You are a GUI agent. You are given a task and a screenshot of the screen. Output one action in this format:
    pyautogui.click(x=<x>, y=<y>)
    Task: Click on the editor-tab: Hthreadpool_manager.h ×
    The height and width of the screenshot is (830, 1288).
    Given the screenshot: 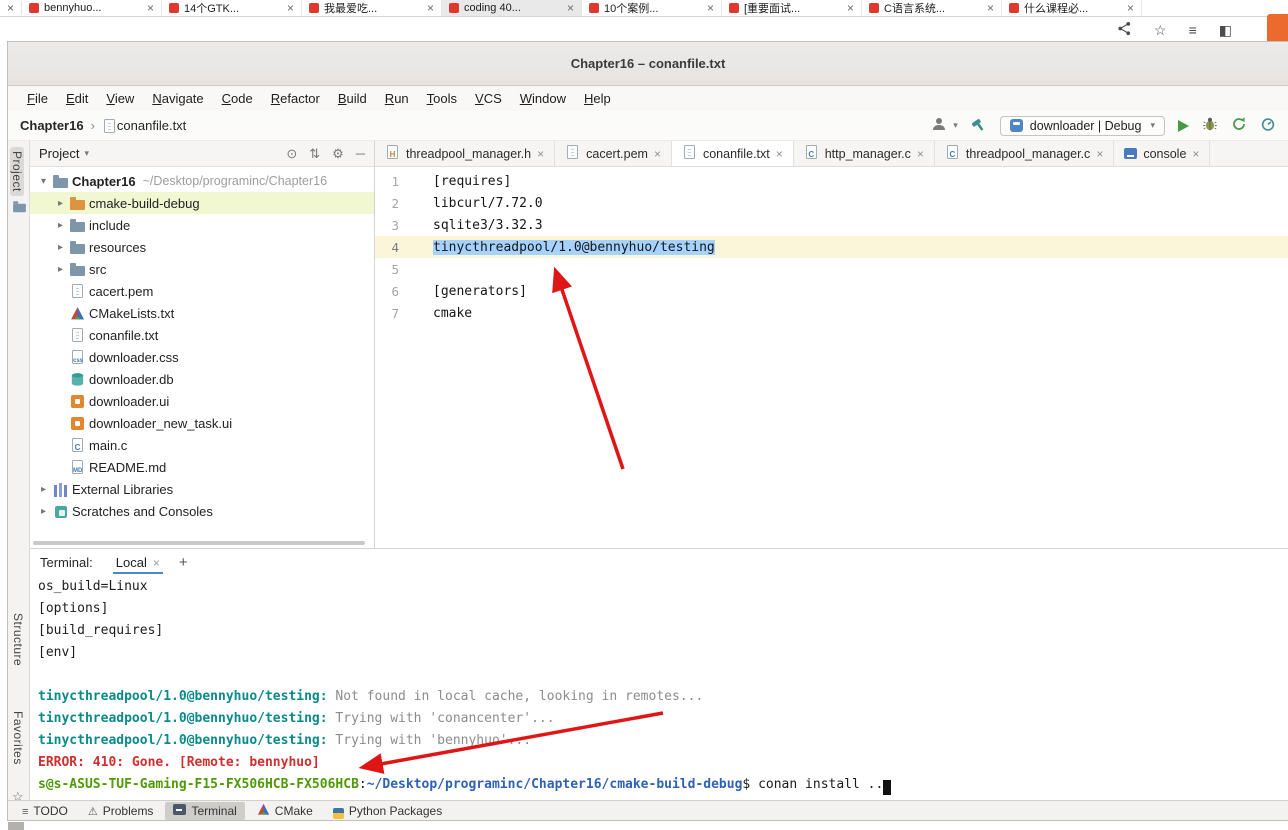 What is the action you would take?
    pyautogui.click(x=465, y=153)
    